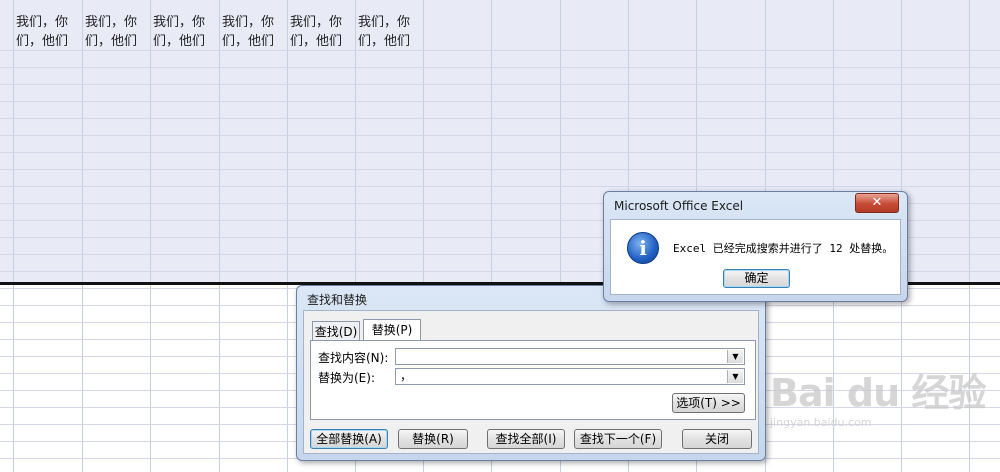  Describe the element at coordinates (406, 376) in the screenshot. I see `replace-with-value: ，` at that location.